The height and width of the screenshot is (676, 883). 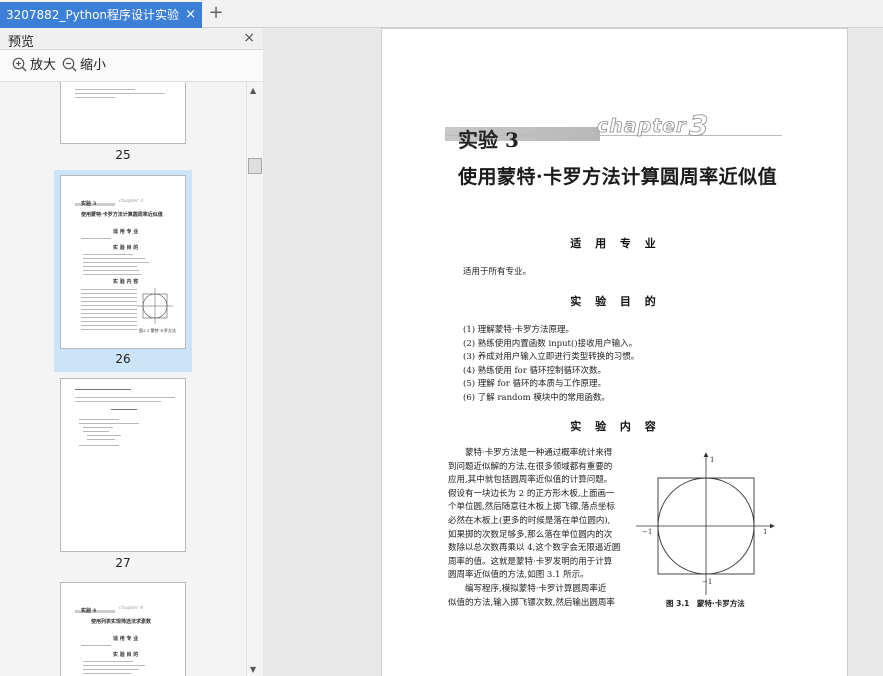 I want to click on goal-item: (4) 熟练使用 for 循环控制循环次数。, so click(x=534, y=371).